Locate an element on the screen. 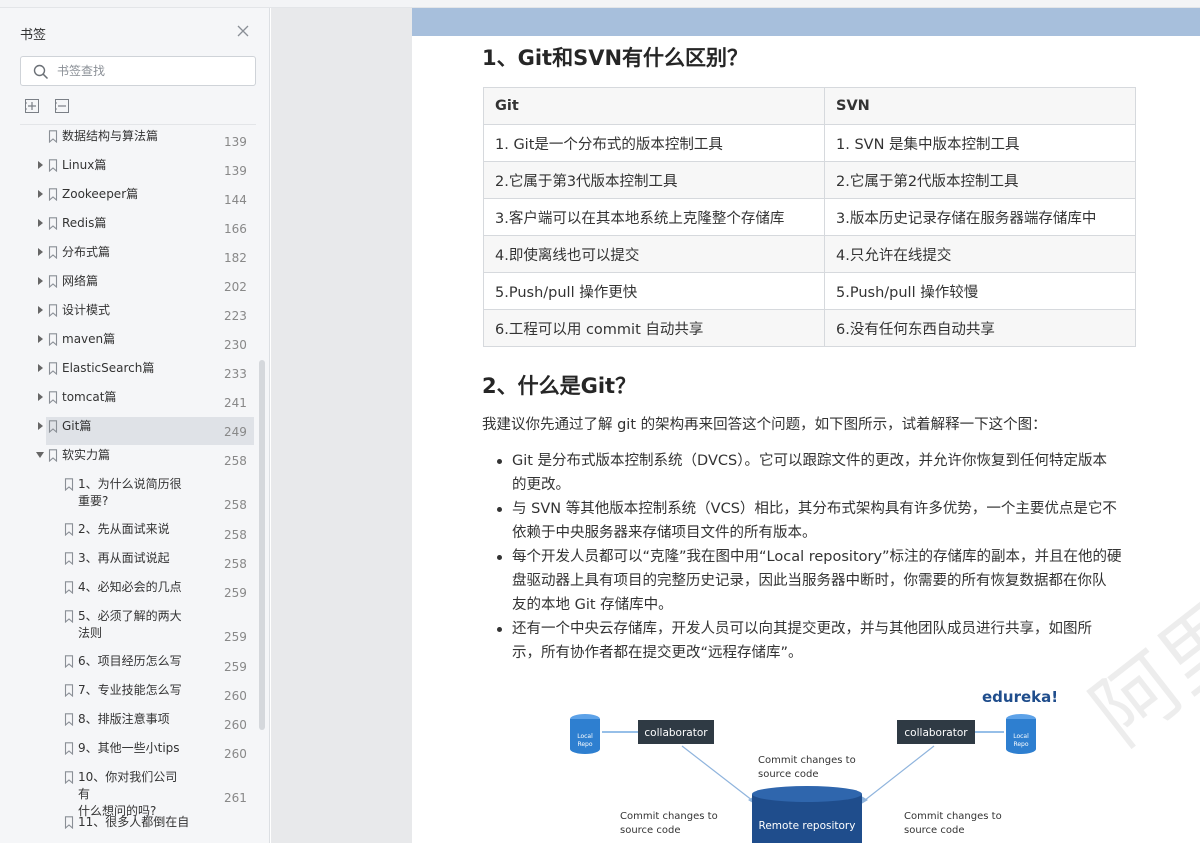 The width and height of the screenshot is (1200, 843). bookmark-item: Git篇 249 is located at coordinates (146, 431).